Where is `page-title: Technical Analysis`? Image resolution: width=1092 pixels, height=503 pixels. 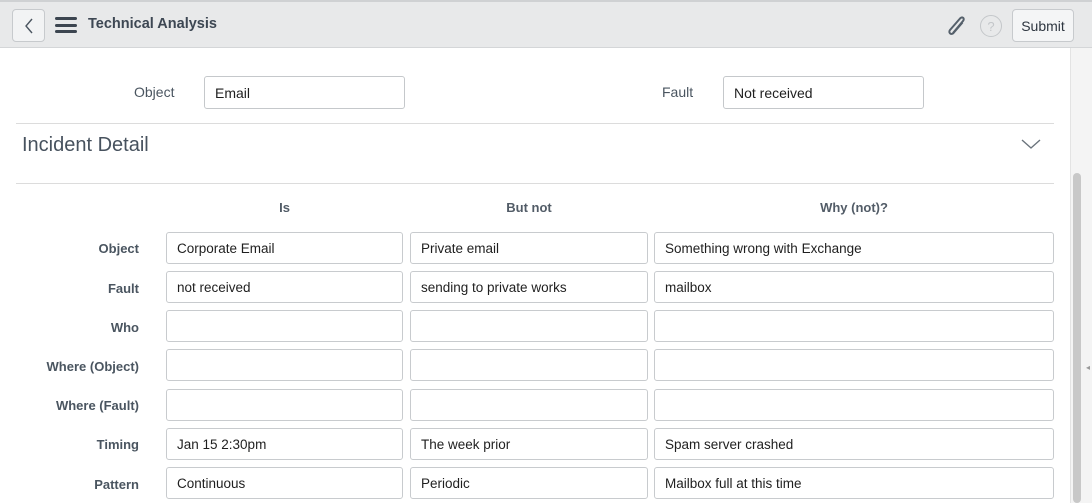
page-title: Technical Analysis is located at coordinates (152, 24).